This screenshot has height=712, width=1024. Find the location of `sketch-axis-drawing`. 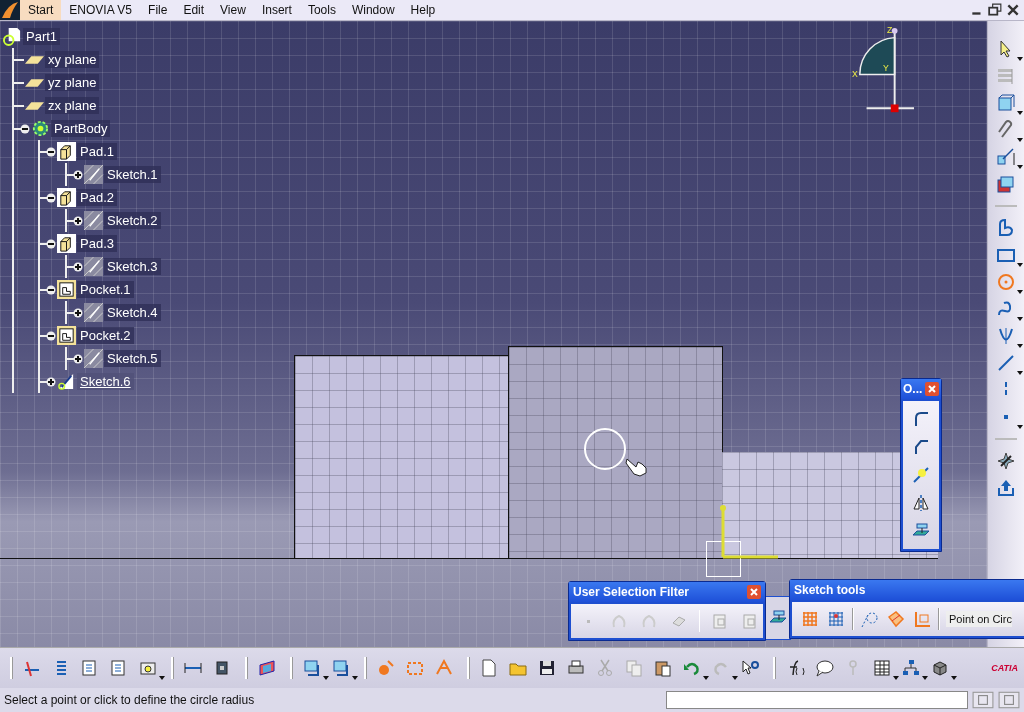

sketch-axis-drawing is located at coordinates (750, 532).